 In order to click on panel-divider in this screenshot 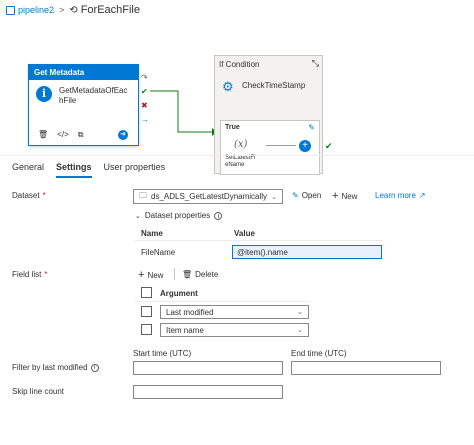, I will do `click(237, 155)`.